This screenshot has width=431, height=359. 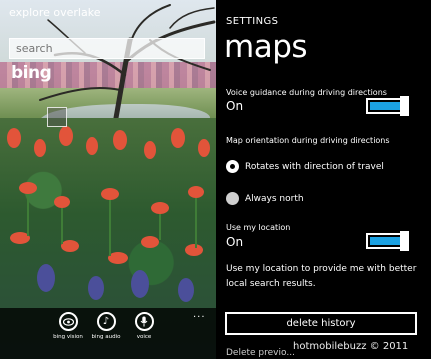 What do you see at coordinates (266, 47) in the screenshot?
I see `page-title: maps` at bounding box center [266, 47].